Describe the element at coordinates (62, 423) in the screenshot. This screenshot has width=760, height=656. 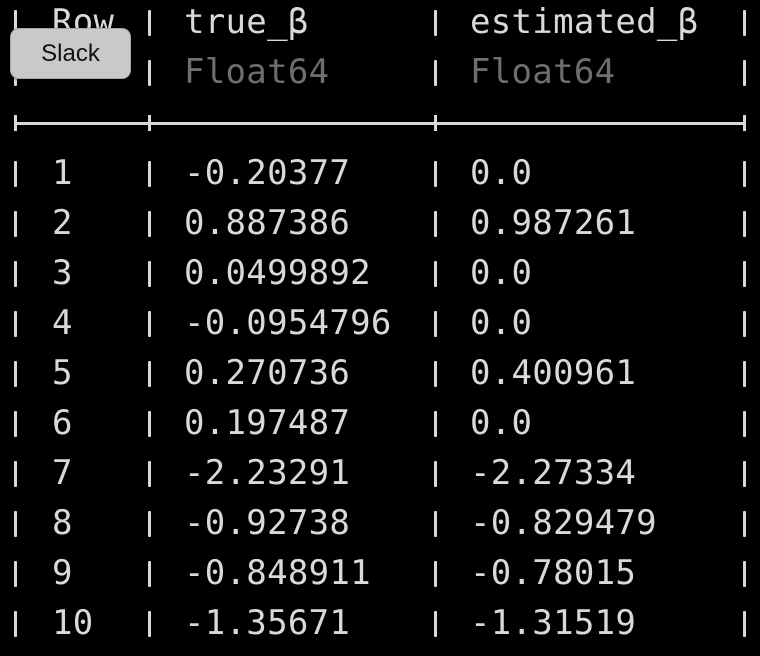
I see `row-number: 6` at that location.